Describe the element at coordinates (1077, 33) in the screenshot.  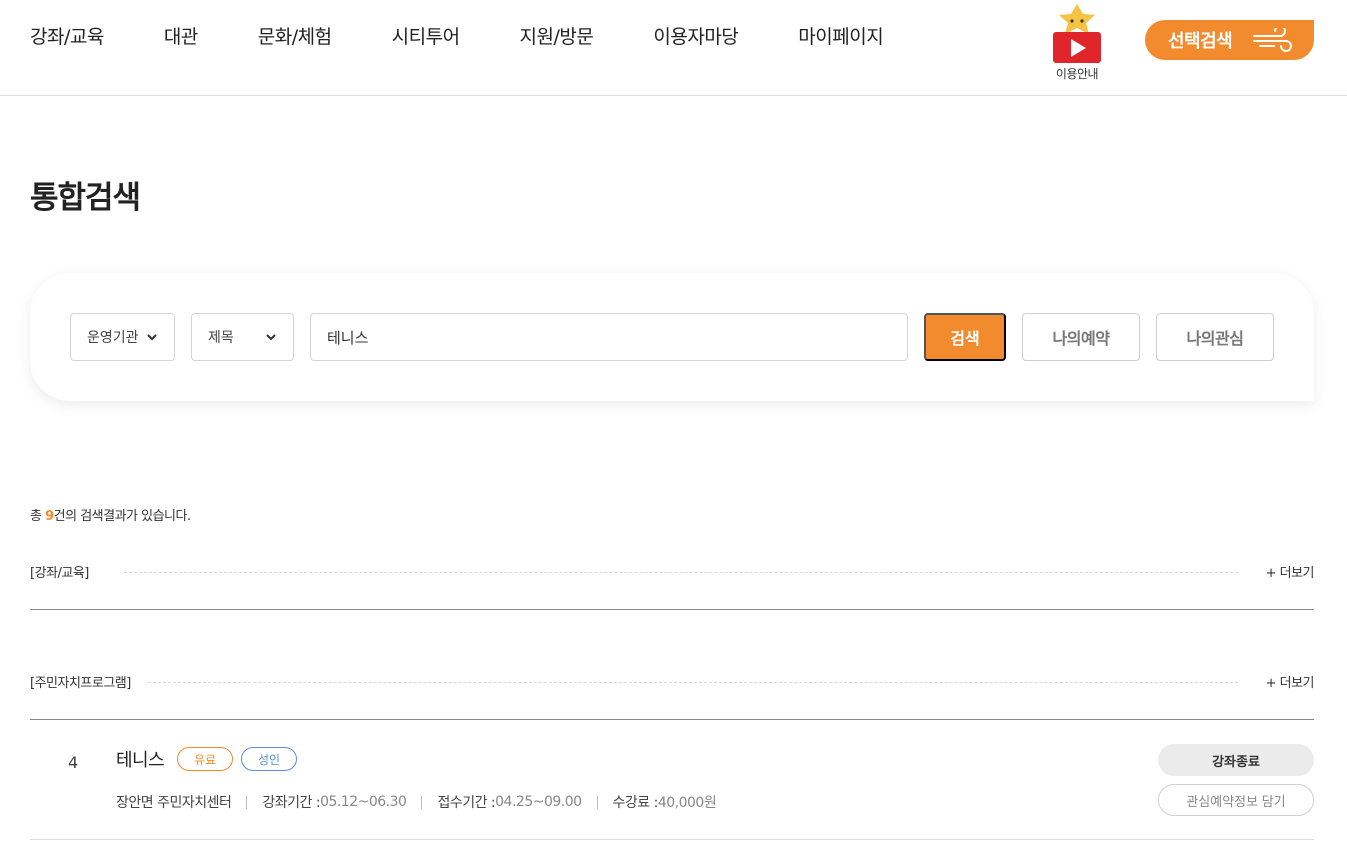
I see `play-mascot-icon` at that location.